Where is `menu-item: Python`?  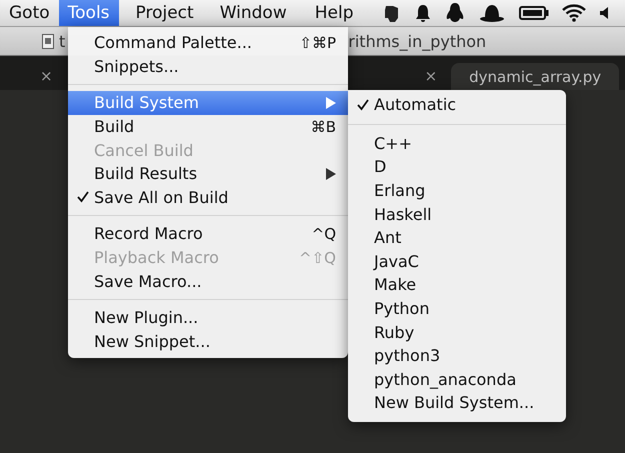 menu-item: Python is located at coordinates (457, 308).